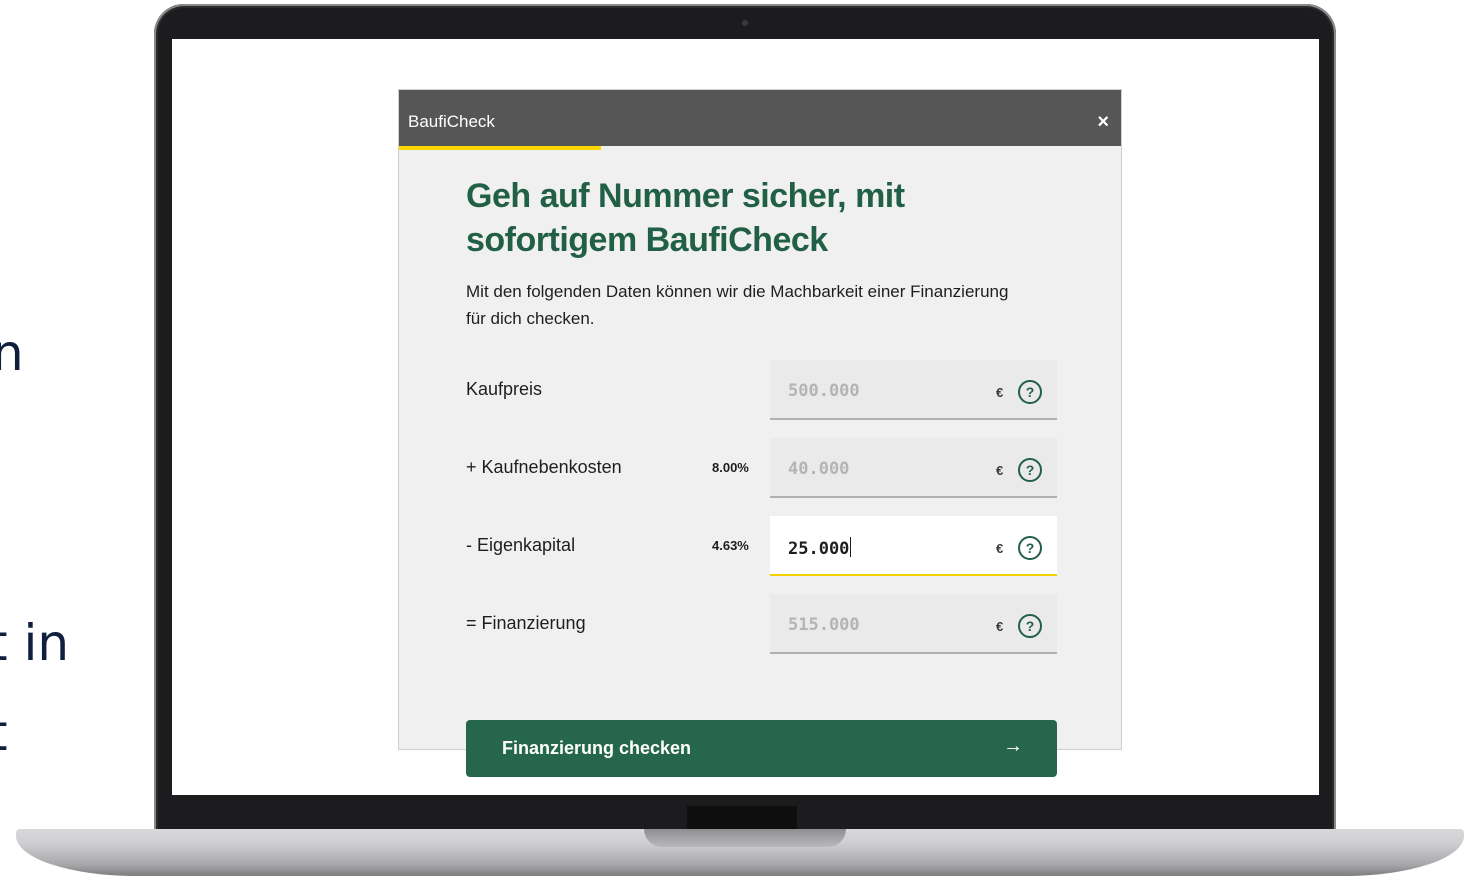 The image size is (1464, 876). I want to click on modal-title: BaufiCheck, so click(451, 121).